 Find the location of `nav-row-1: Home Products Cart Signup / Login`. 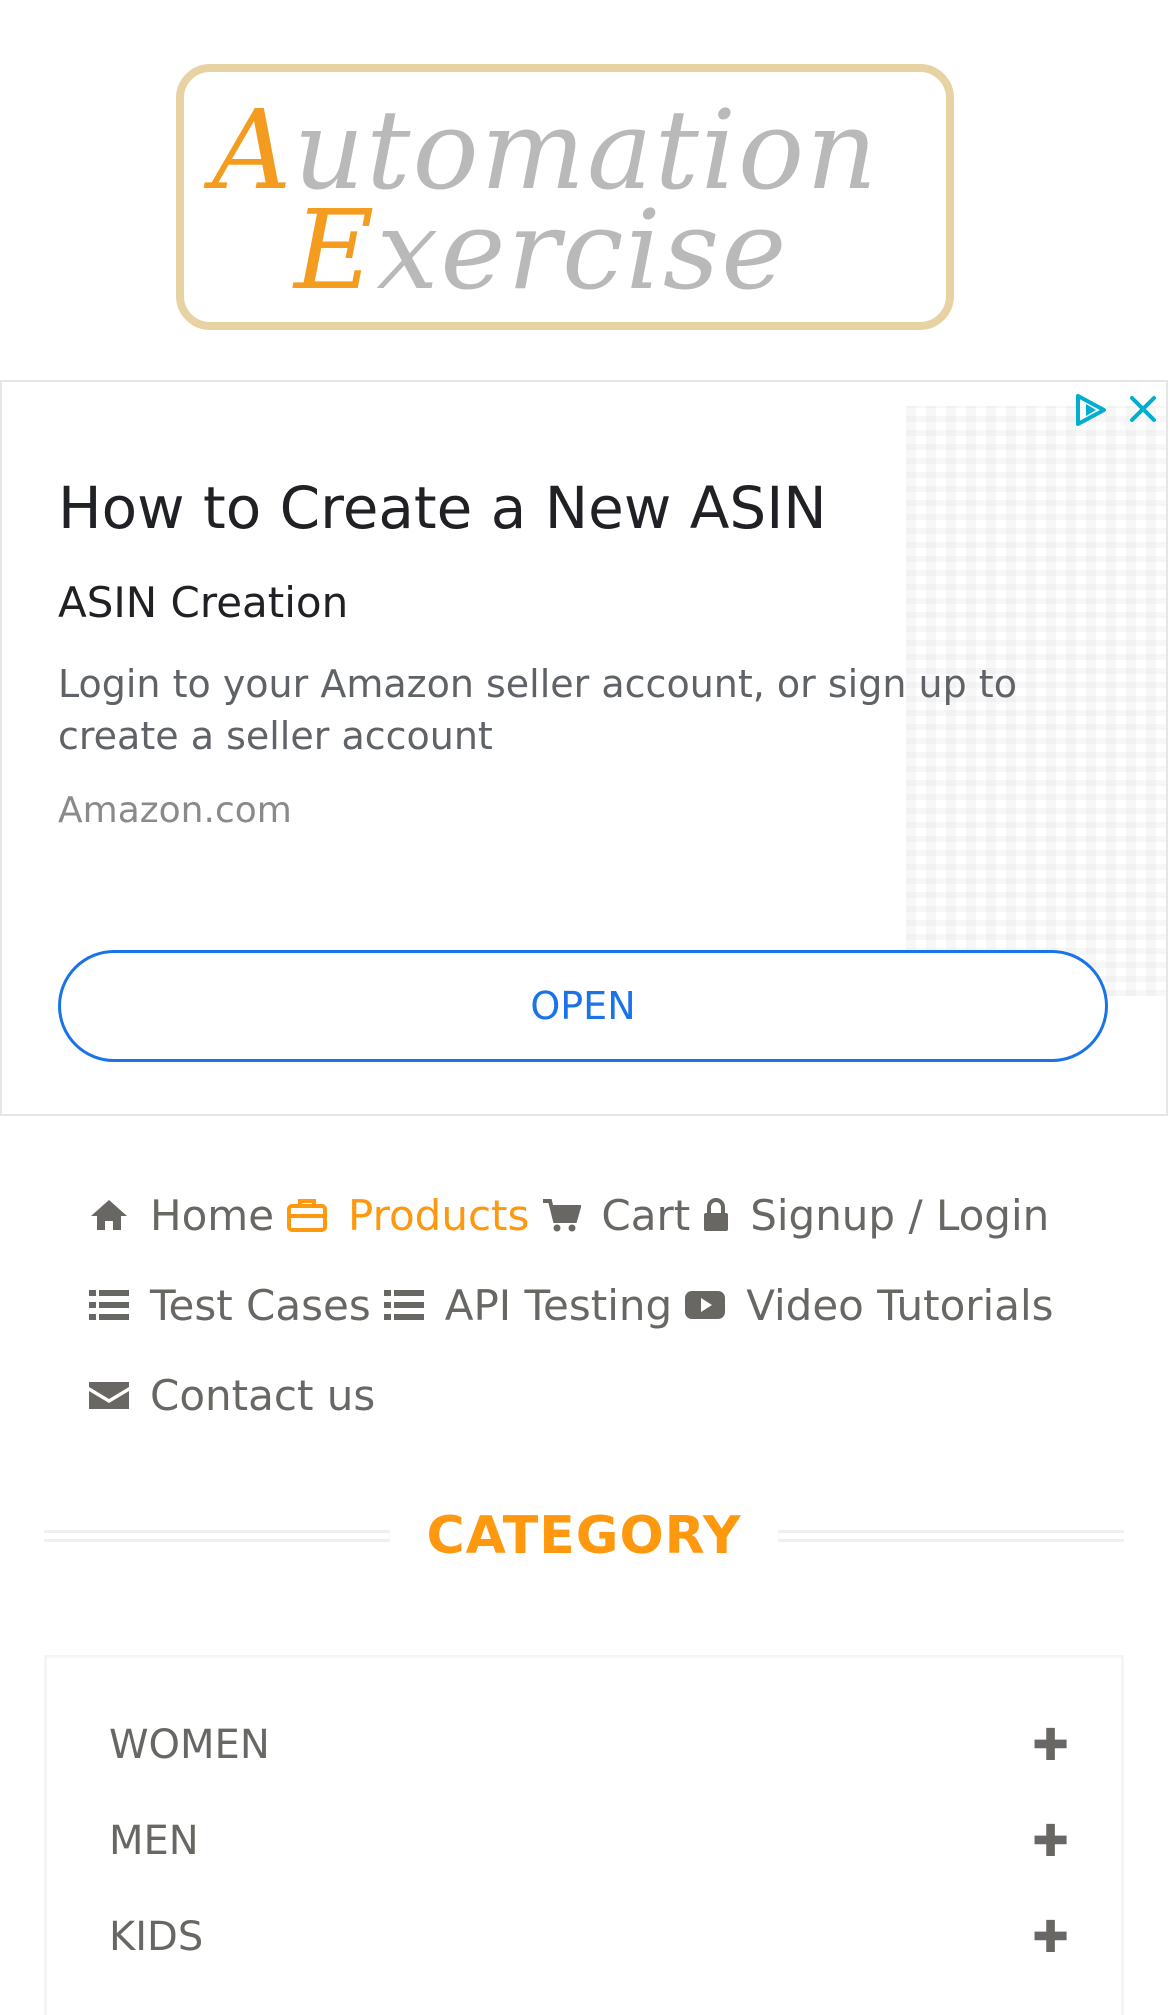

nav-row-1: Home Products Cart Signup / Login is located at coordinates (598, 1215).